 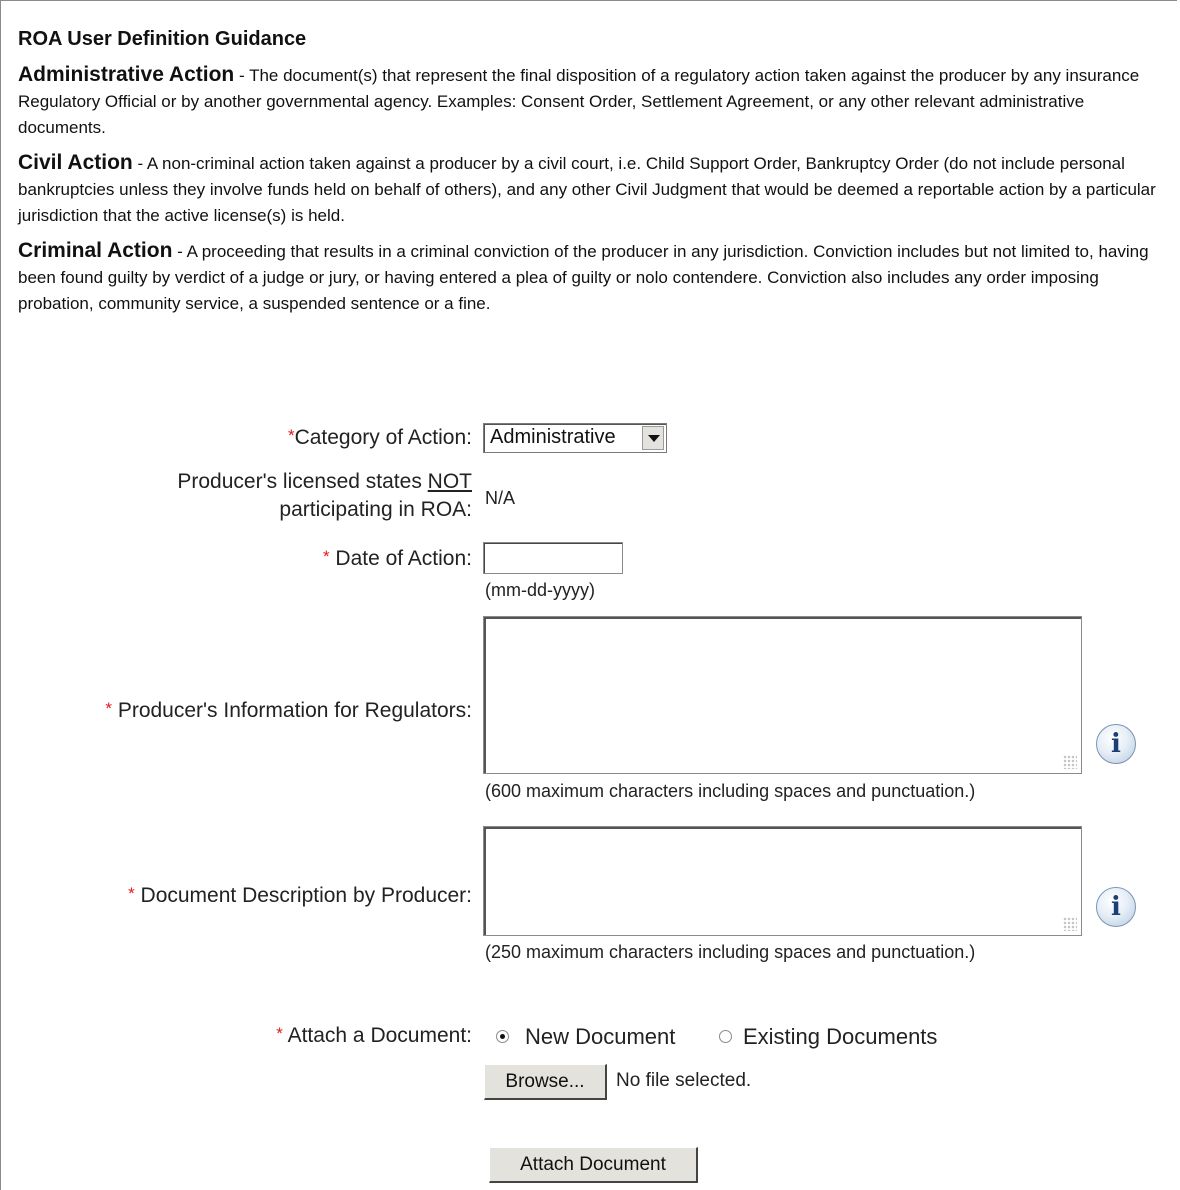 I want to click on date-label: * Date of Action:, so click(x=397, y=559).